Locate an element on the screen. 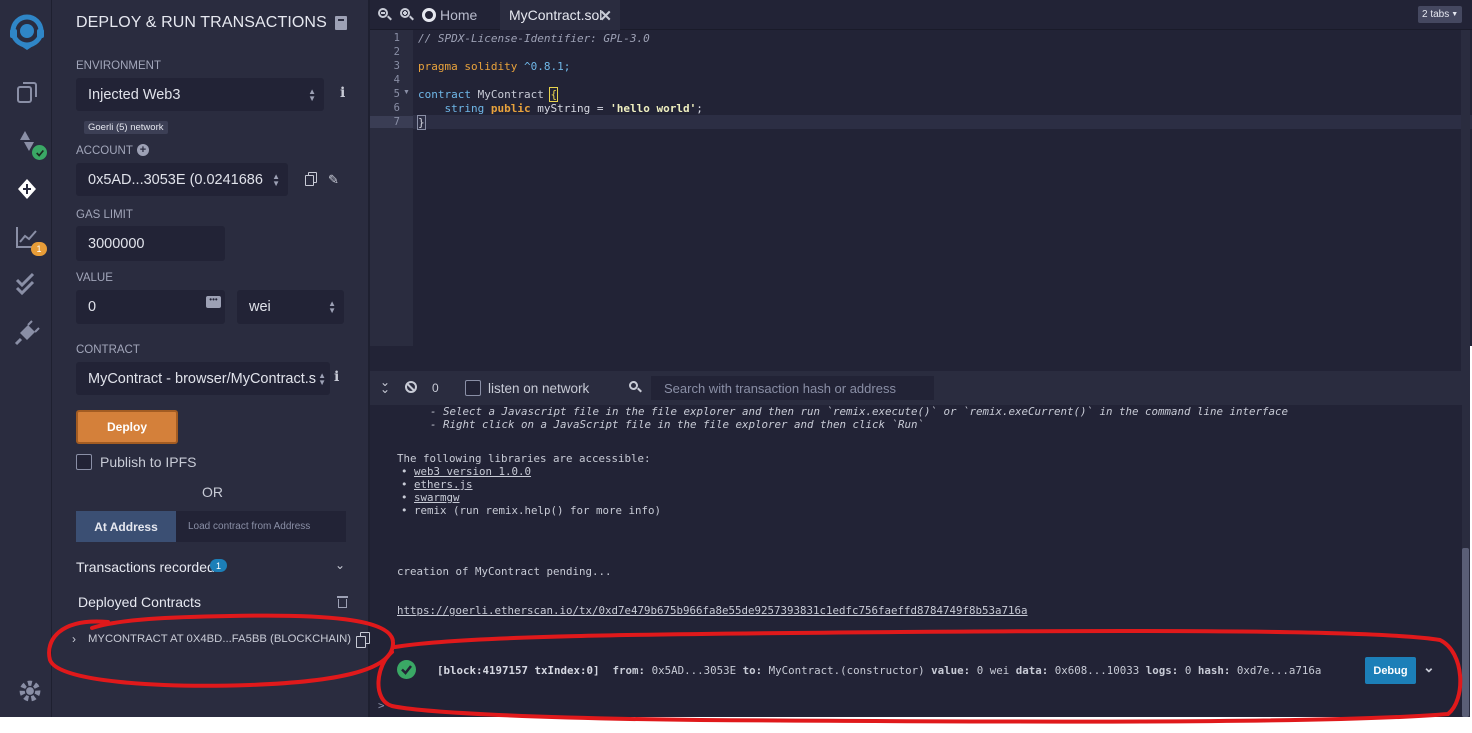 This screenshot has width=1472, height=733. line-number: 6 is located at coordinates (396, 108).